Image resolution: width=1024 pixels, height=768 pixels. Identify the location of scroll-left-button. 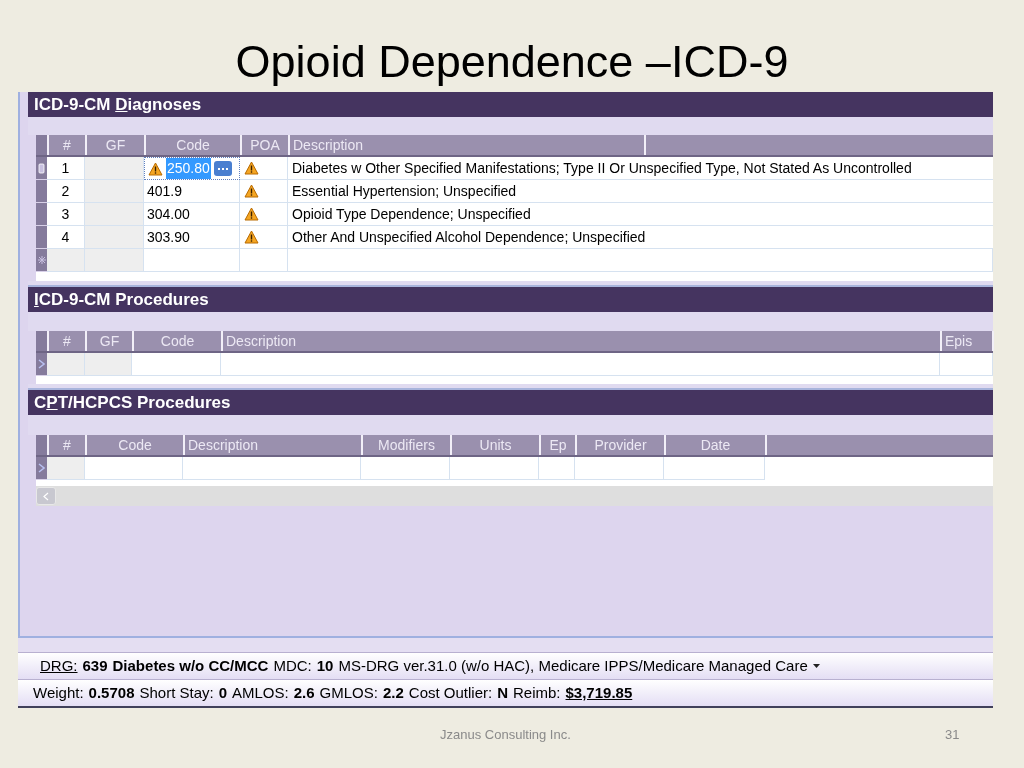
(46, 496).